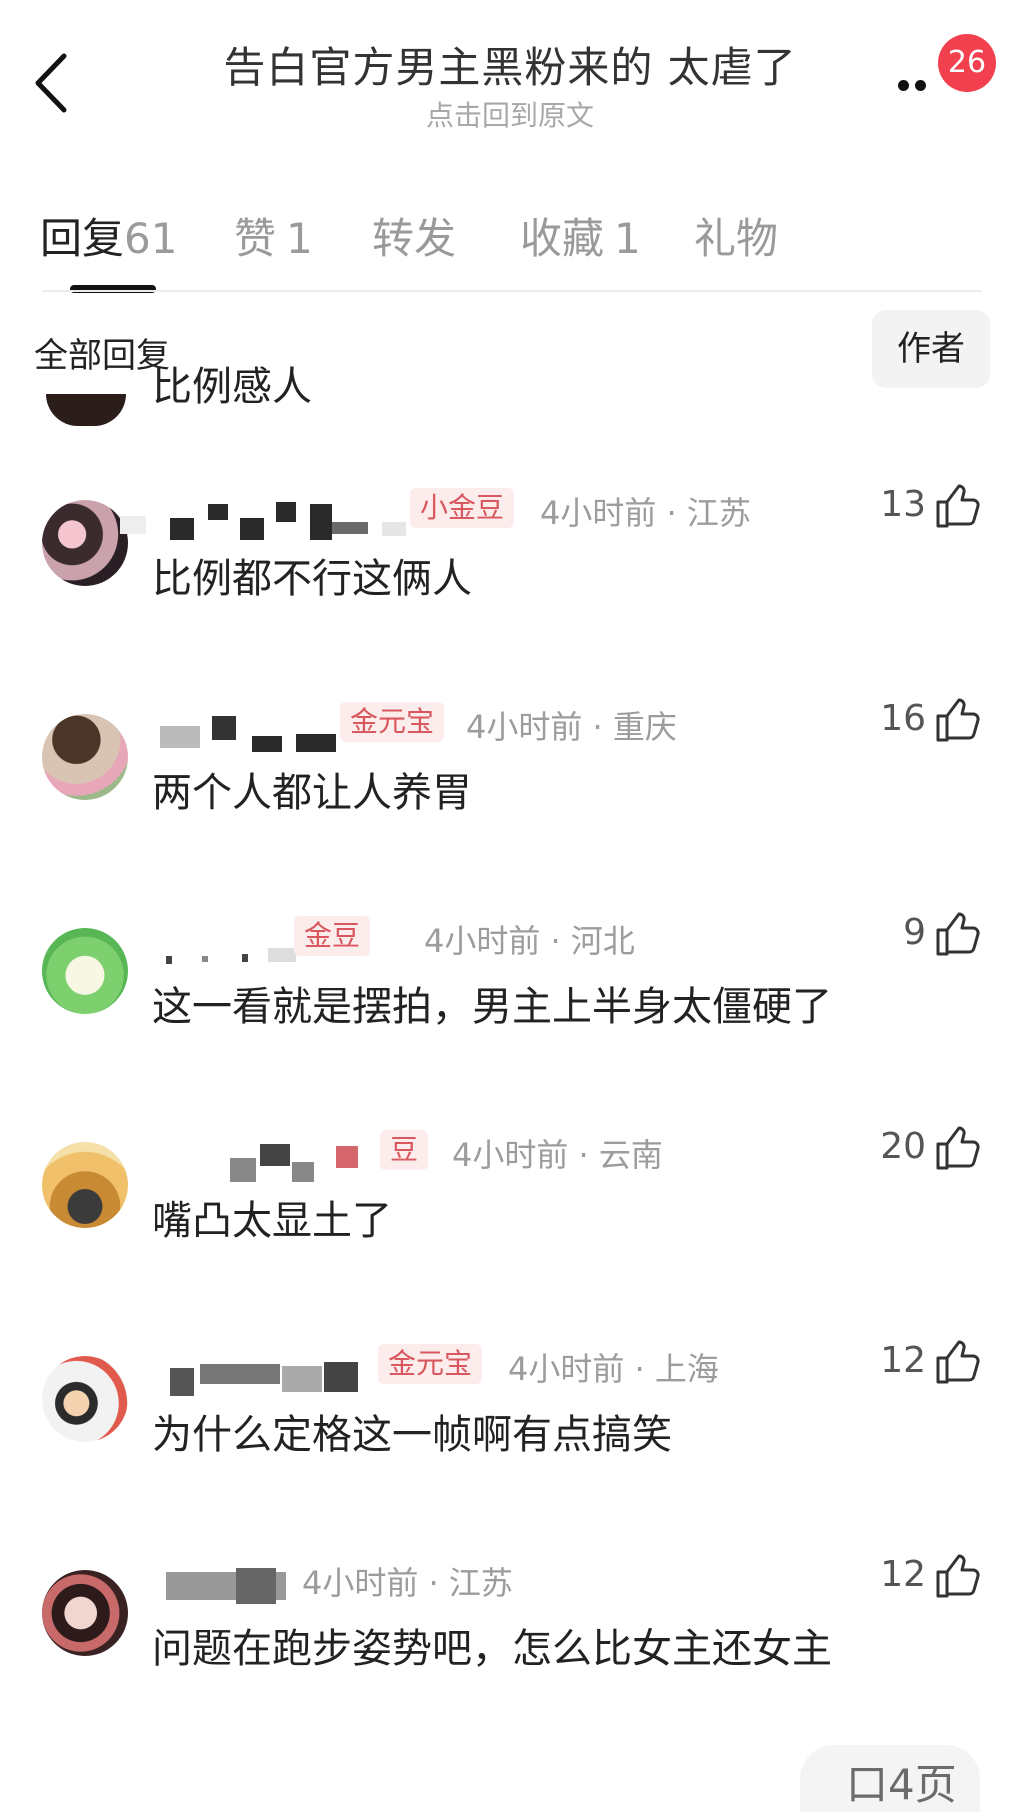  Describe the element at coordinates (510, 64) in the screenshot. I see `post-title: 告白官方男主黑粉来的 太虐了` at that location.